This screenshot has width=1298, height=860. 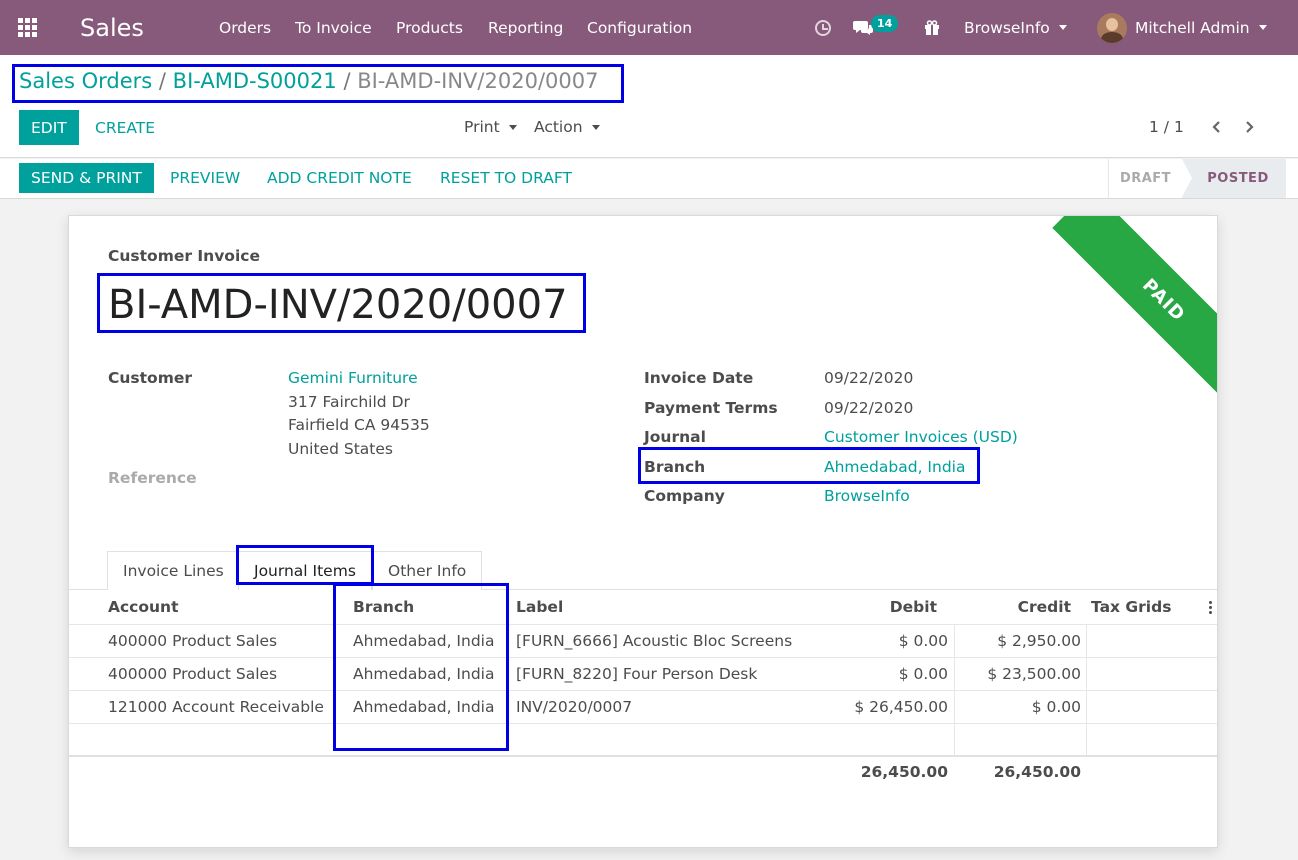 What do you see at coordinates (184, 256) in the screenshot?
I see `invoice-type-label: Customer Invoice` at bounding box center [184, 256].